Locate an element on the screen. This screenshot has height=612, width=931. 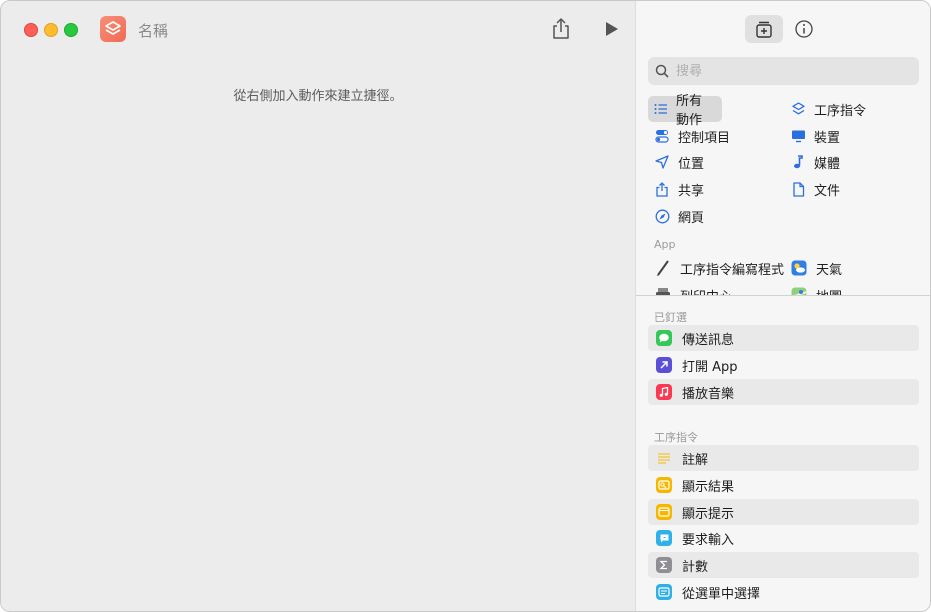
display-icon is located at coordinates (798, 136).